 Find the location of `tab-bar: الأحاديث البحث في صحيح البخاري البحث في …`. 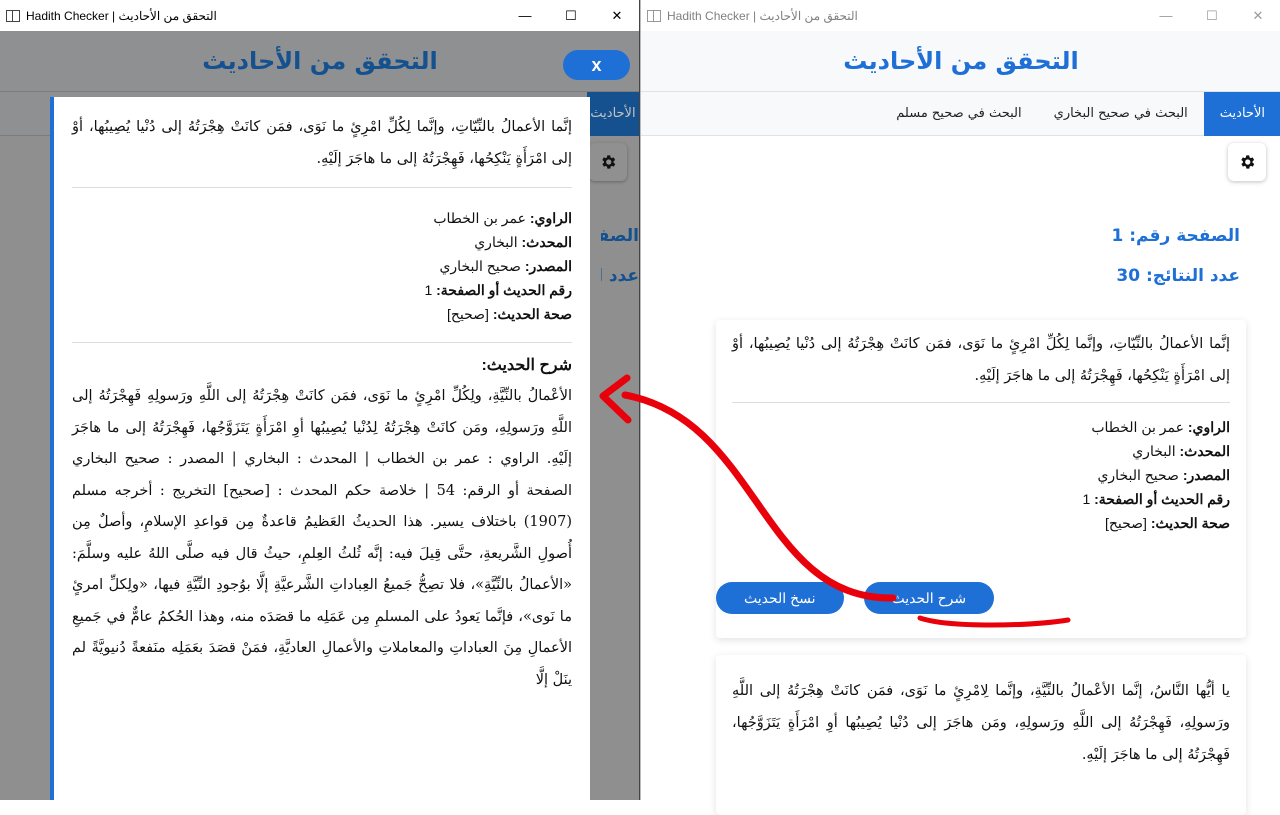

tab-bar: الأحاديث البحث في صحيح البخاري البحث في … is located at coordinates (960, 114).